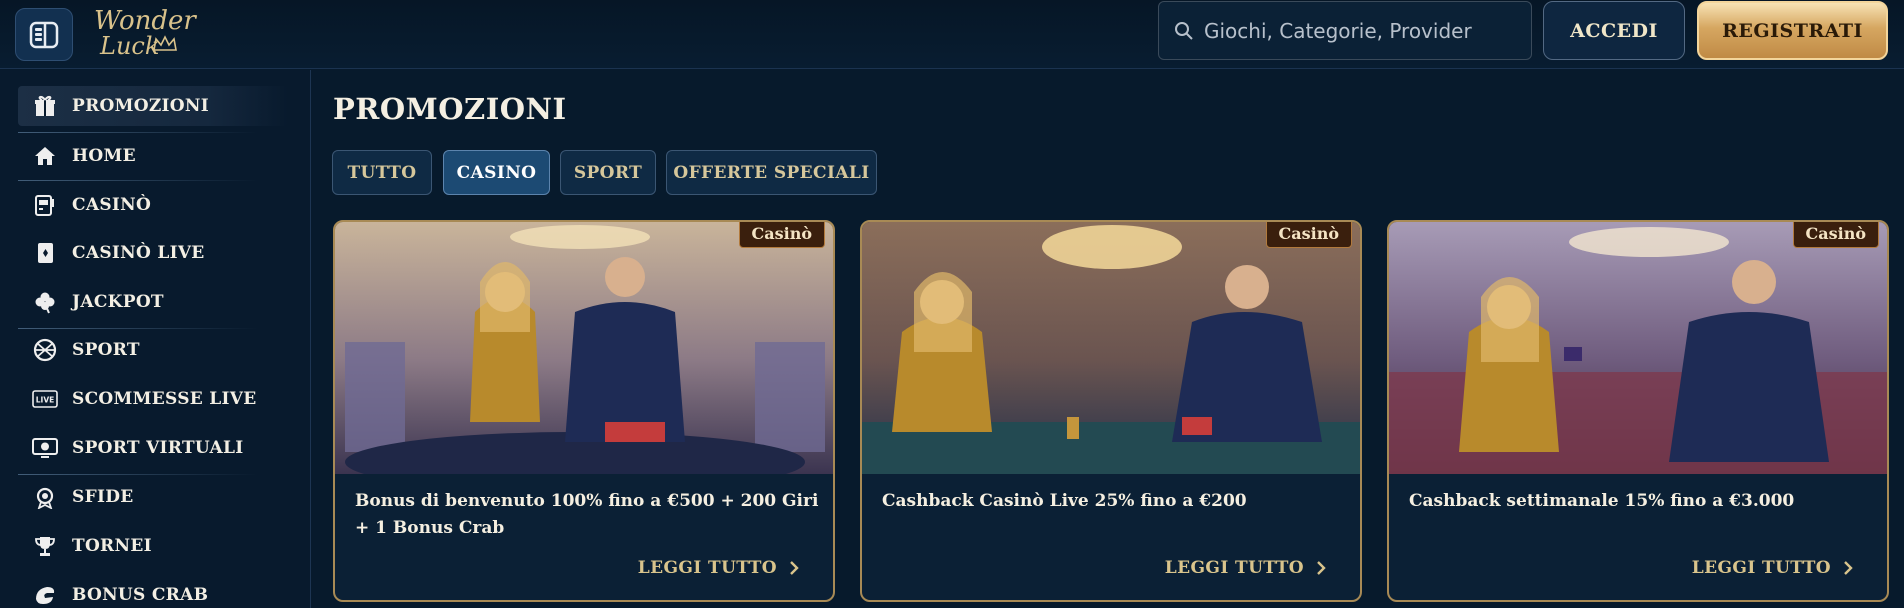 The width and height of the screenshot is (1904, 608). I want to click on crown-icon, so click(165, 43).